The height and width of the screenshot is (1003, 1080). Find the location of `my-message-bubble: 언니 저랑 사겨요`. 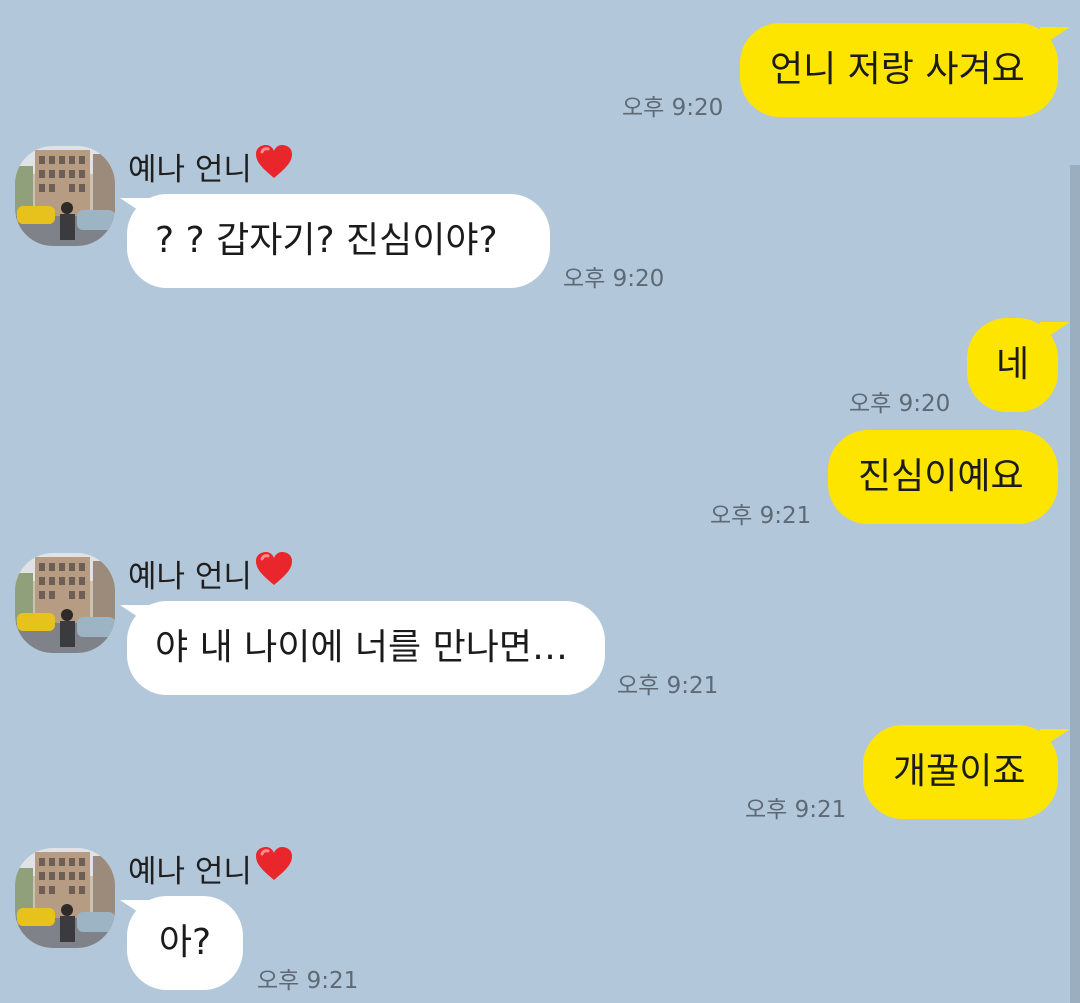

my-message-bubble: 언니 저랑 사겨요 is located at coordinates (899, 70).